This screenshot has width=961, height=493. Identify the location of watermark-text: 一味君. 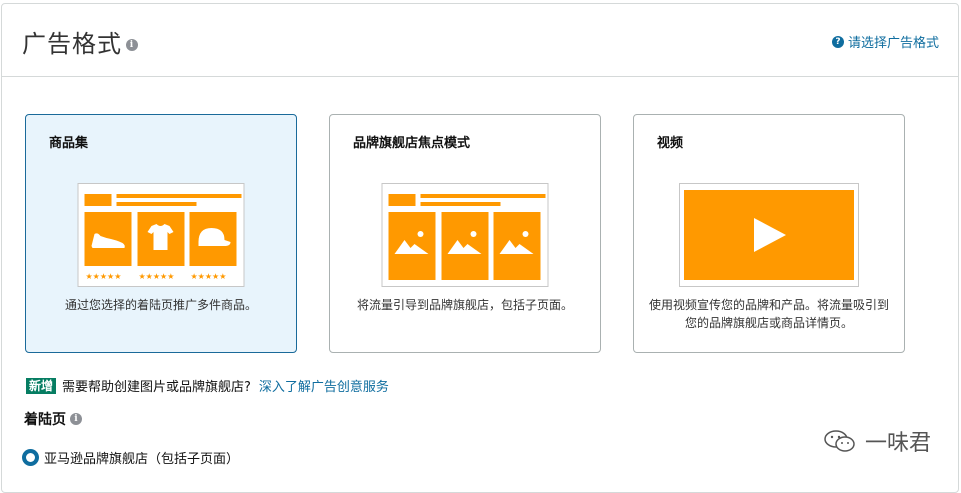
(897, 443).